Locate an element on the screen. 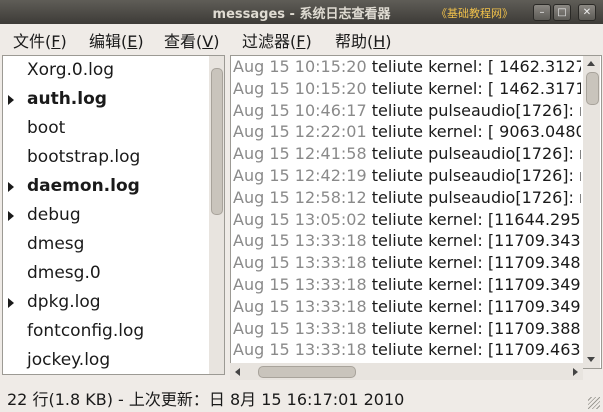 The image size is (603, 412). tree-item: dmesg is located at coordinates (104, 245).